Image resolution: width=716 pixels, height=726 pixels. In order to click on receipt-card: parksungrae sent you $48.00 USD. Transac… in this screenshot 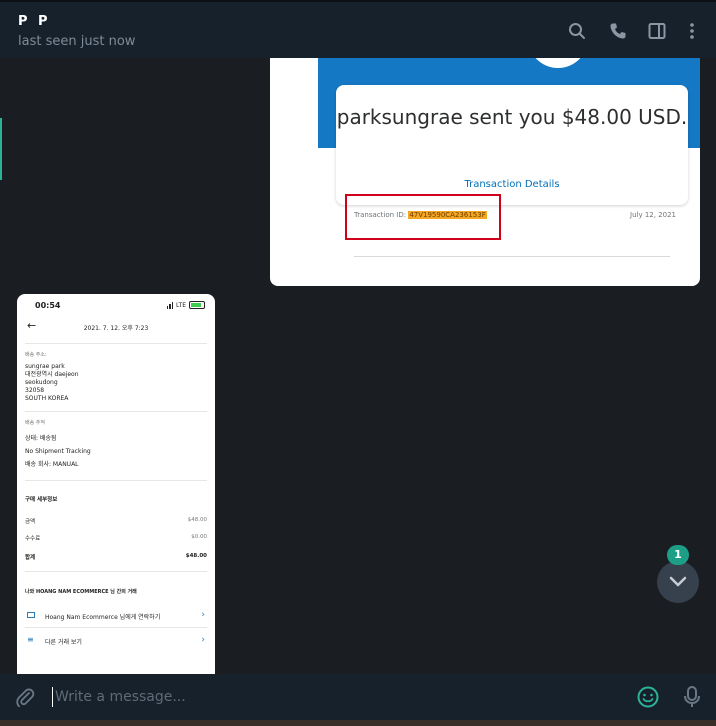, I will do `click(512, 145)`.